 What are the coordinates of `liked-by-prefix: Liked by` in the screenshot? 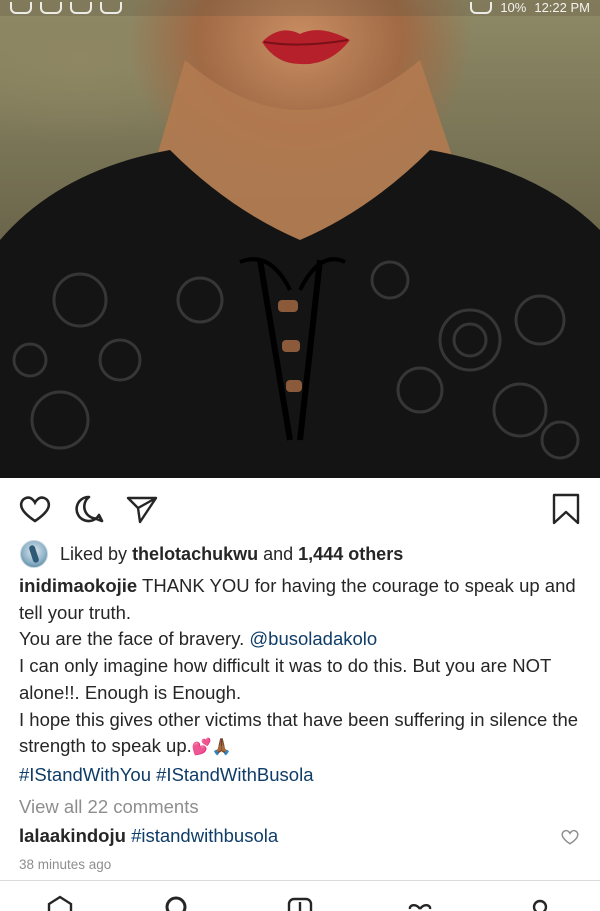 It's located at (94, 553).